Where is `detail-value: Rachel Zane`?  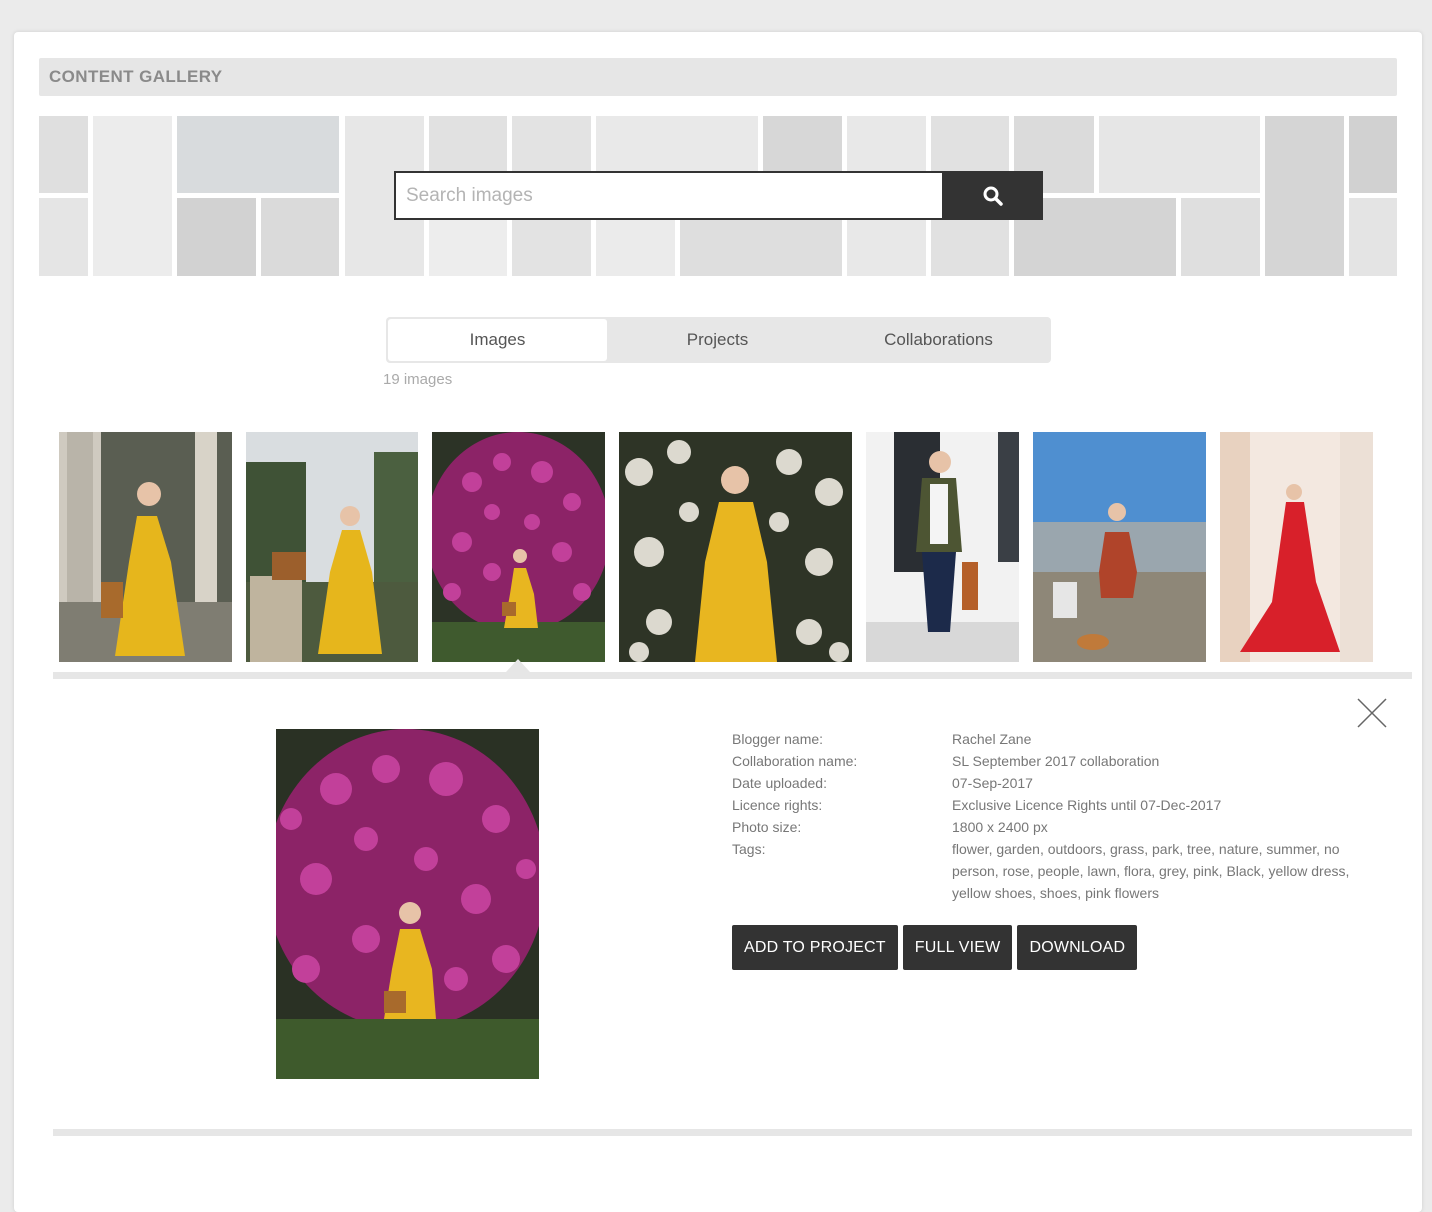
detail-value: Rachel Zane is located at coordinates (992, 739).